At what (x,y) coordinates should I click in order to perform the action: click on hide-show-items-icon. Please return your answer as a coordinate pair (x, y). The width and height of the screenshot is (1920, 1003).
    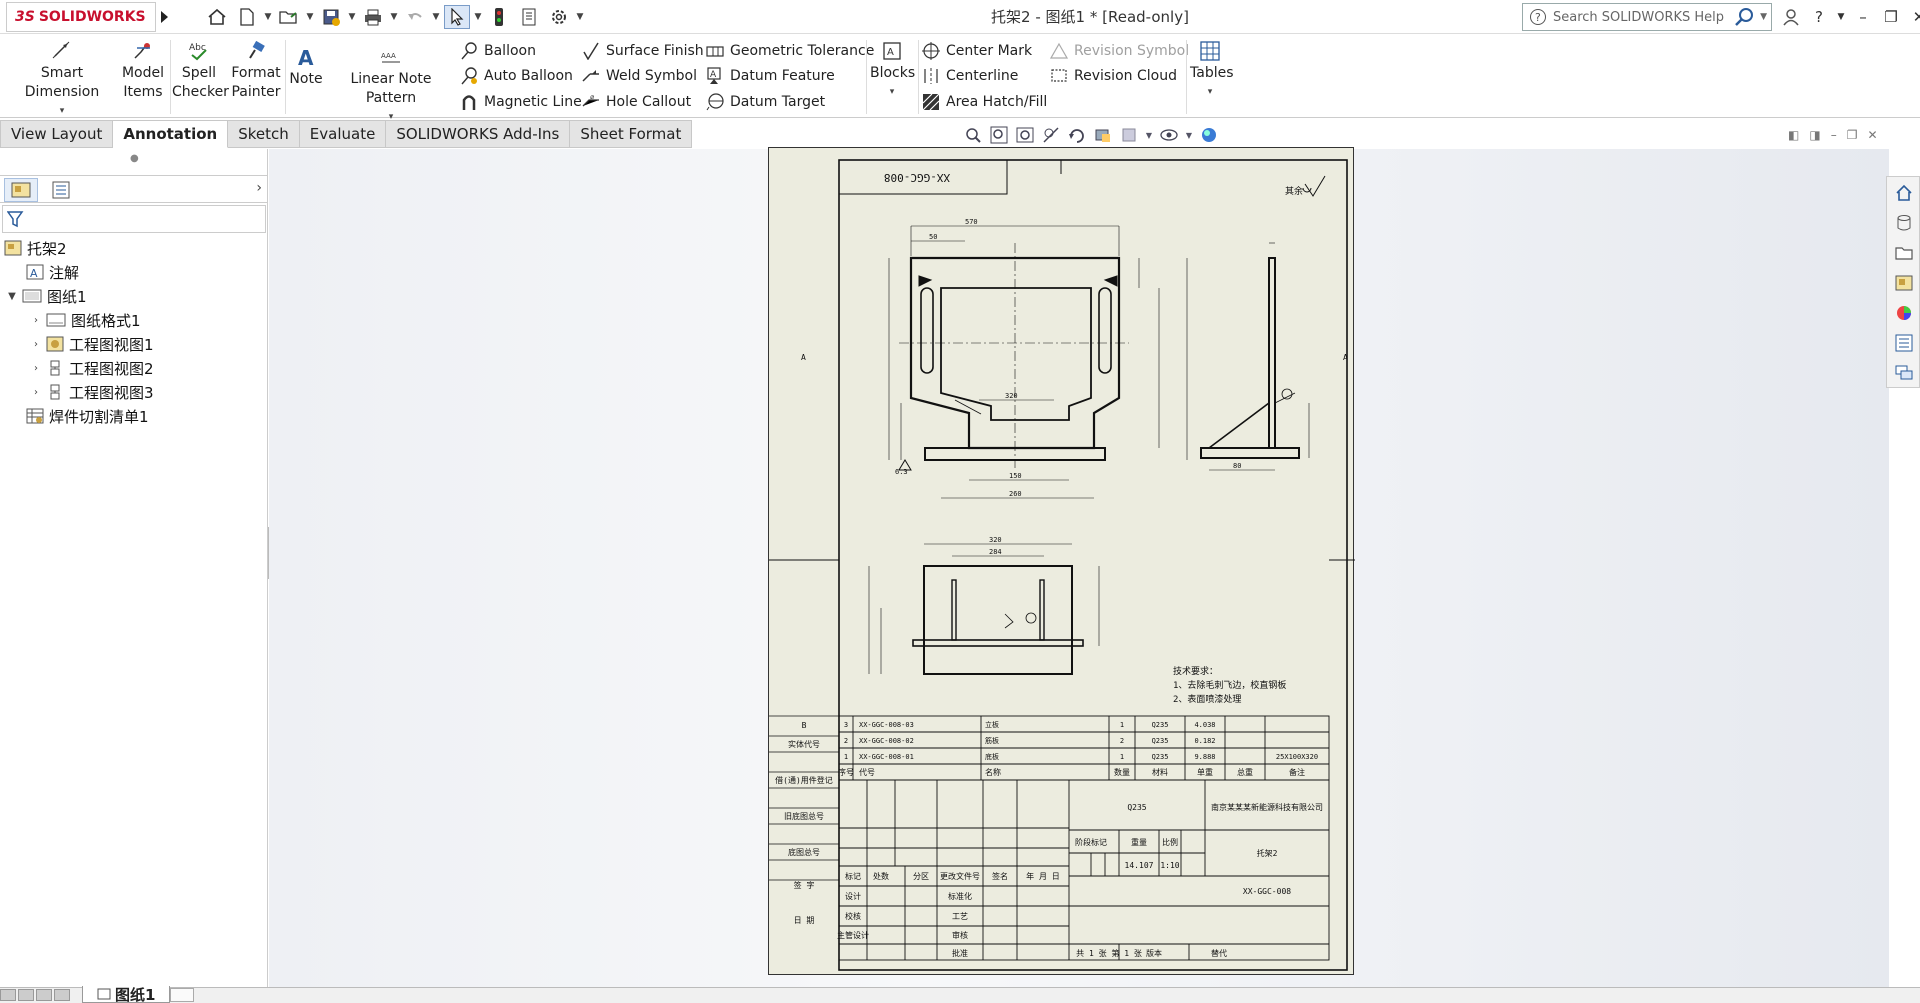
    Looking at the image, I should click on (1169, 135).